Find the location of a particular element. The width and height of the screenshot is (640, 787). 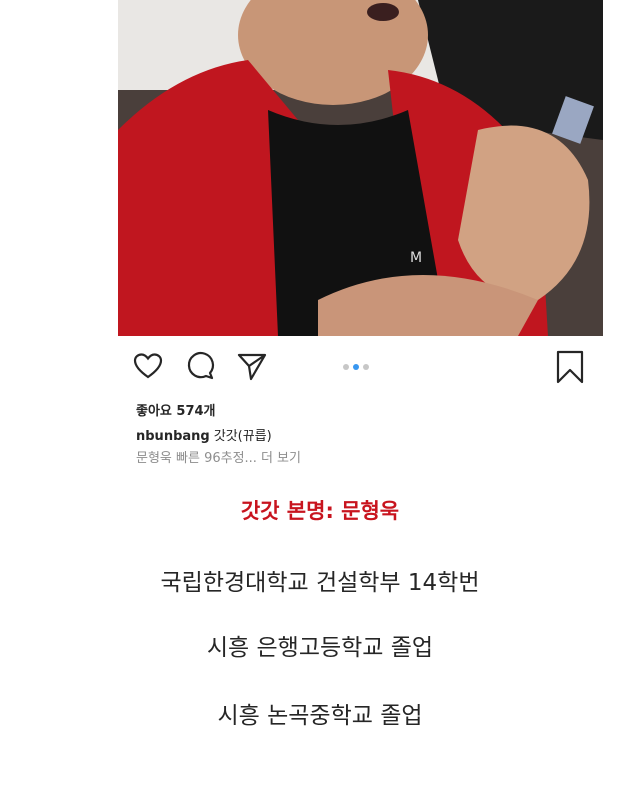

heart-icon is located at coordinates (148, 366).